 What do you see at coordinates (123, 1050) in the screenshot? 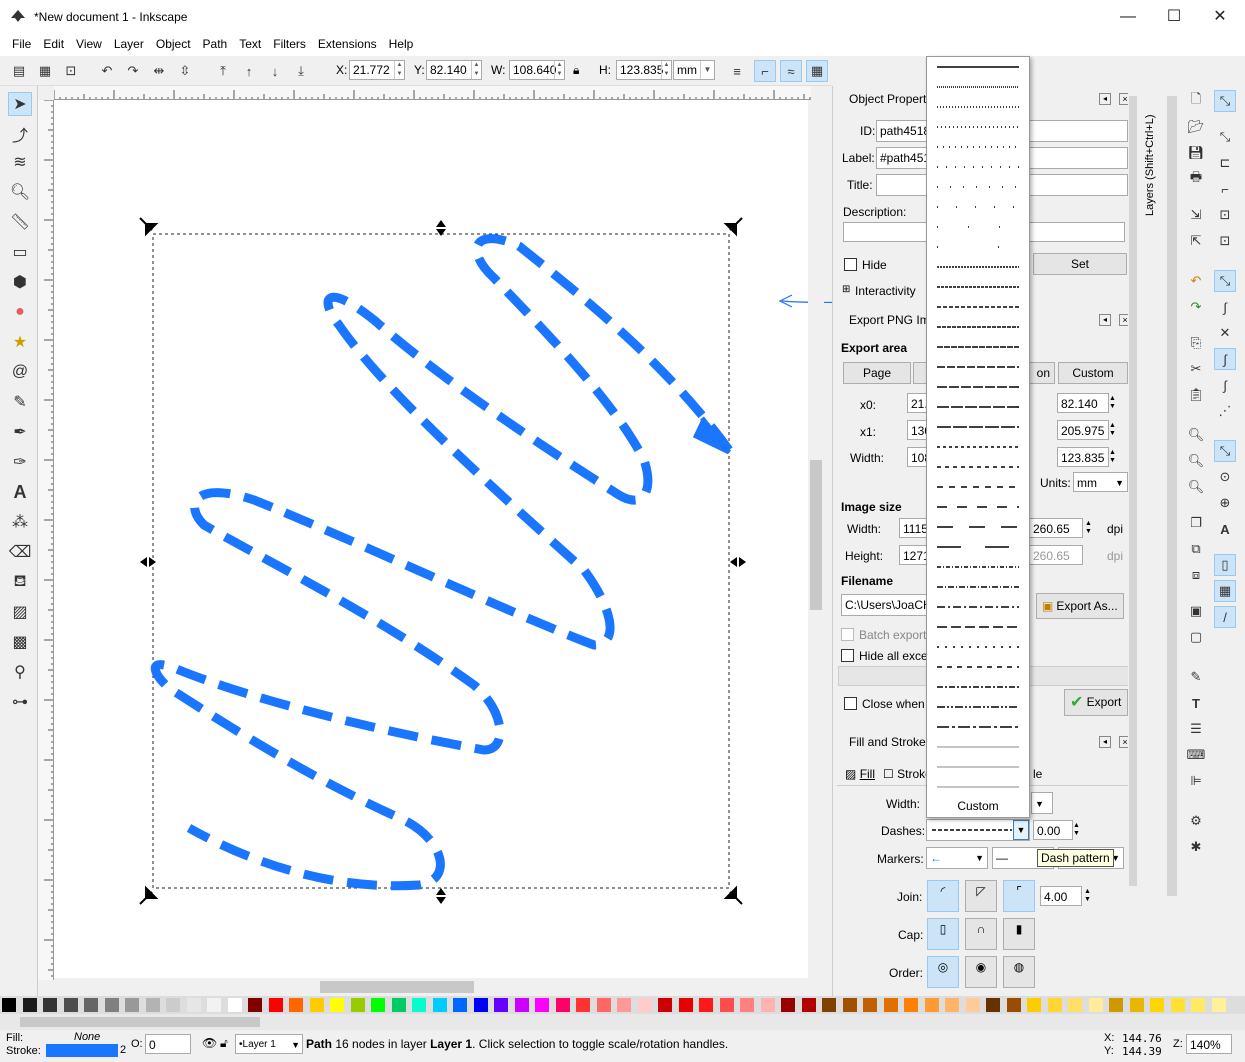
I see `stroke-width-value: 2` at bounding box center [123, 1050].